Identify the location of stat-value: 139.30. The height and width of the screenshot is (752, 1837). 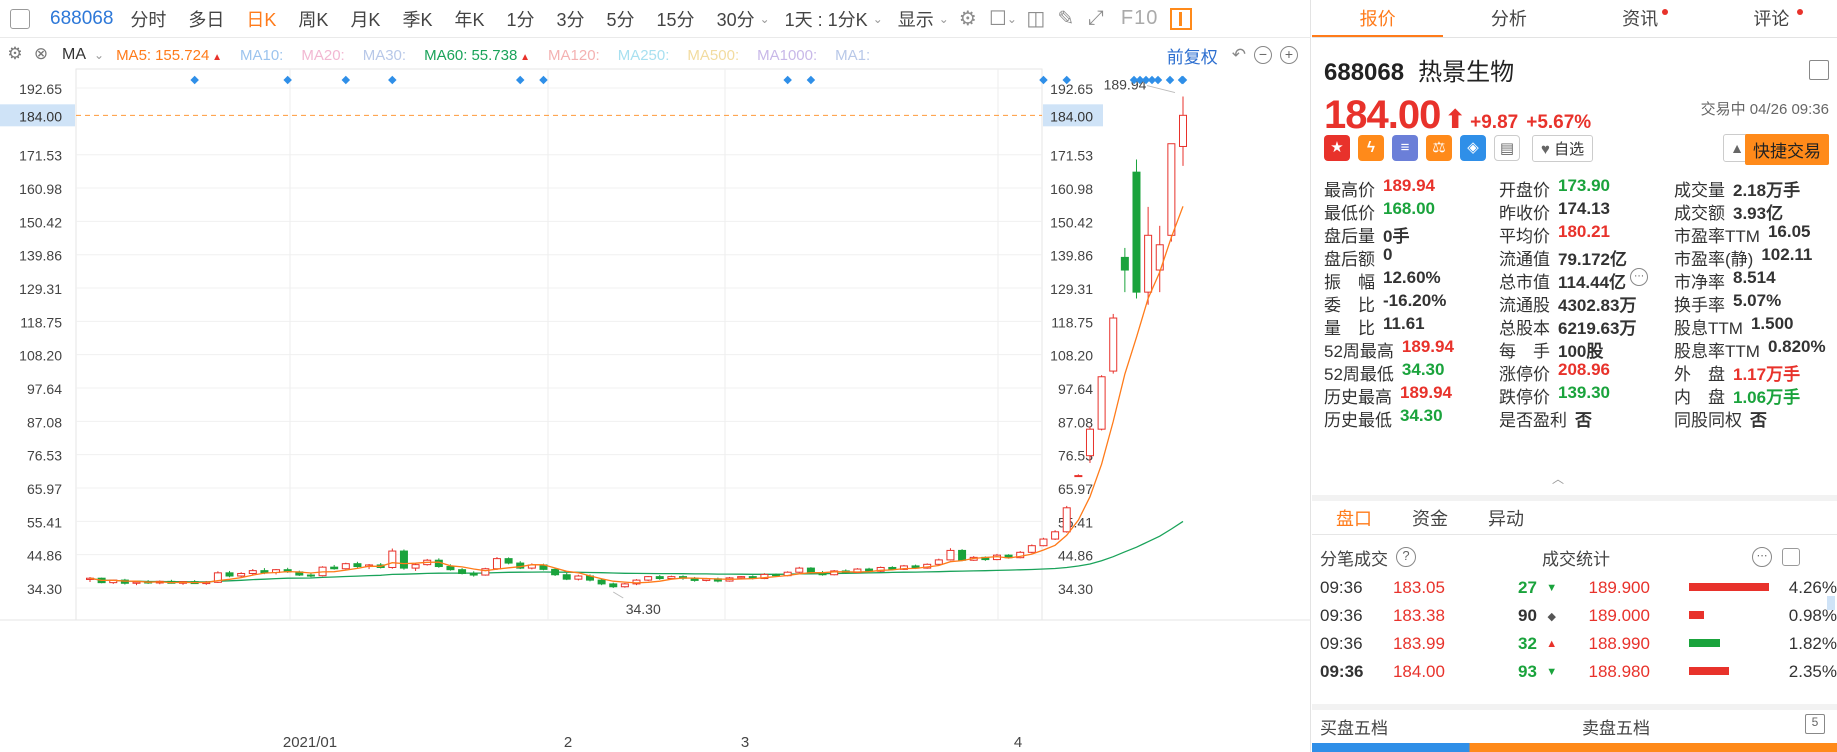
(1584, 392).